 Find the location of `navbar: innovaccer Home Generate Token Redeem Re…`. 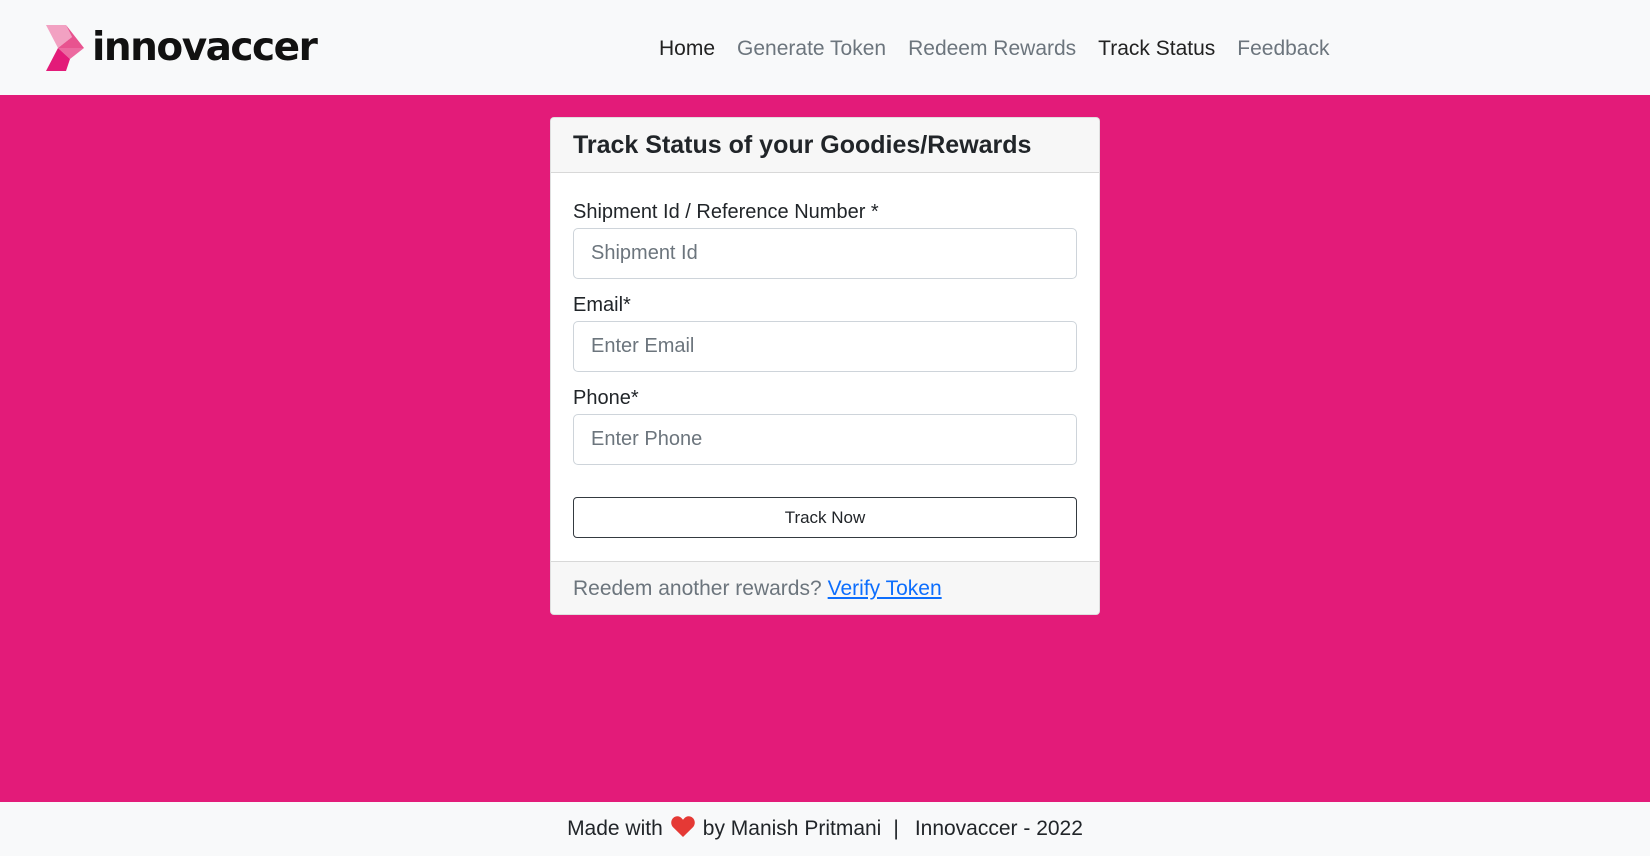

navbar: innovaccer Home Generate Token Redeem Re… is located at coordinates (825, 47).